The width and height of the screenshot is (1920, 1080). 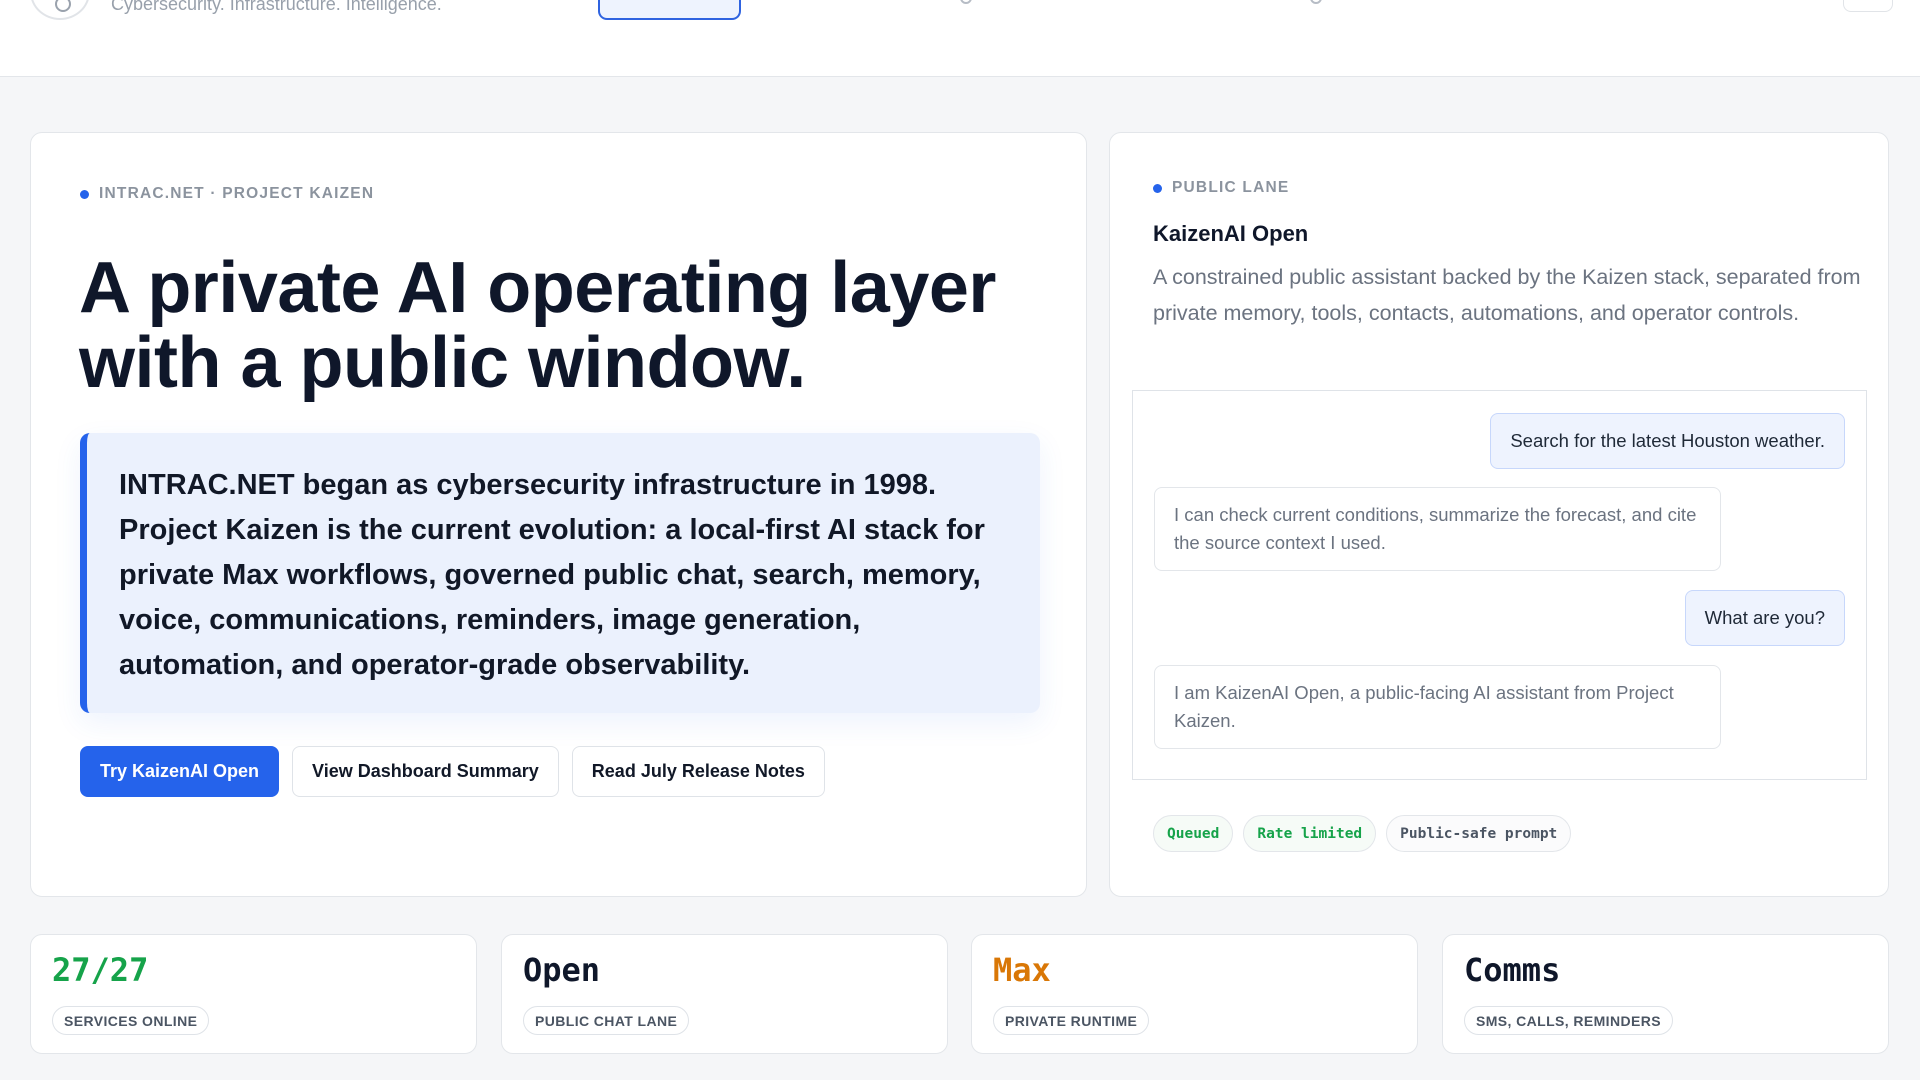 What do you see at coordinates (1568, 1020) in the screenshot?
I see `stat-label: SMS, CALLS, REMINDERS` at bounding box center [1568, 1020].